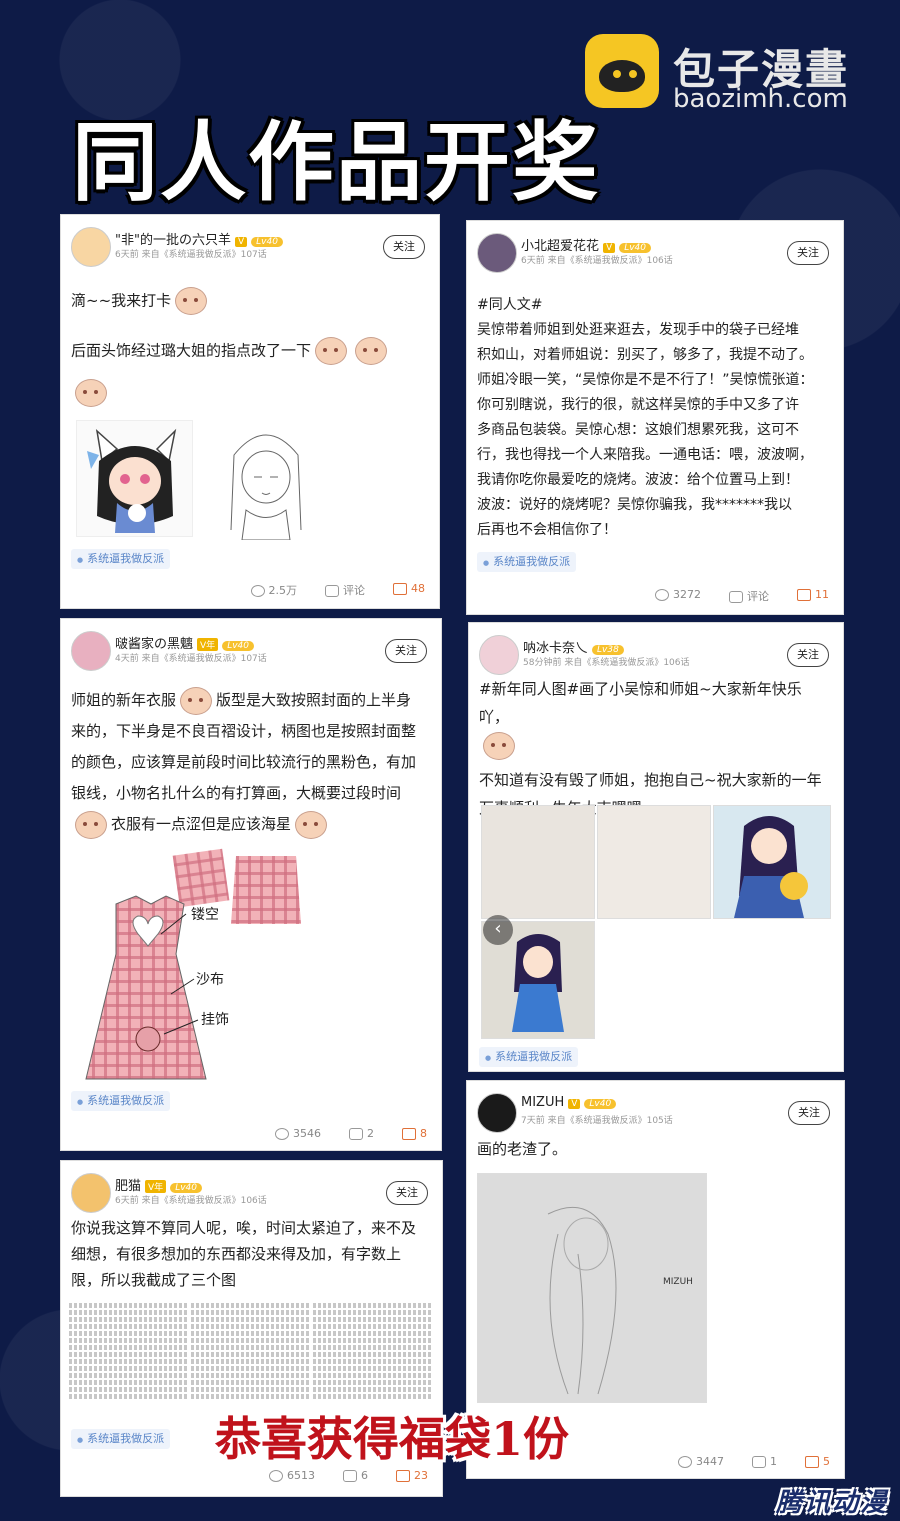 This screenshot has width=900, height=1521. I want to click on comment-button: 6, so click(355, 1475).